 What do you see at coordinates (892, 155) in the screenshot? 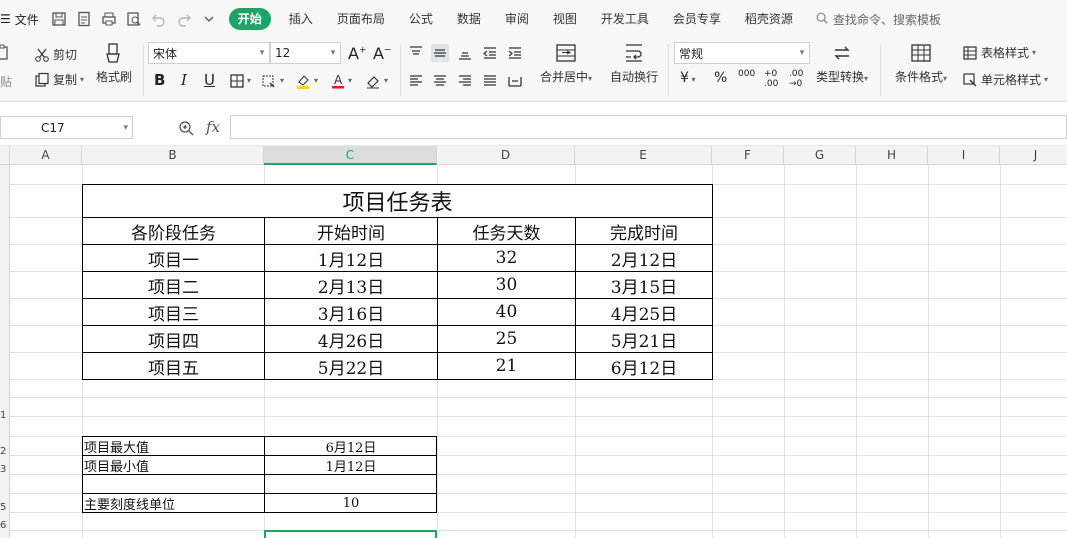
I see `column-header-h: H` at bounding box center [892, 155].